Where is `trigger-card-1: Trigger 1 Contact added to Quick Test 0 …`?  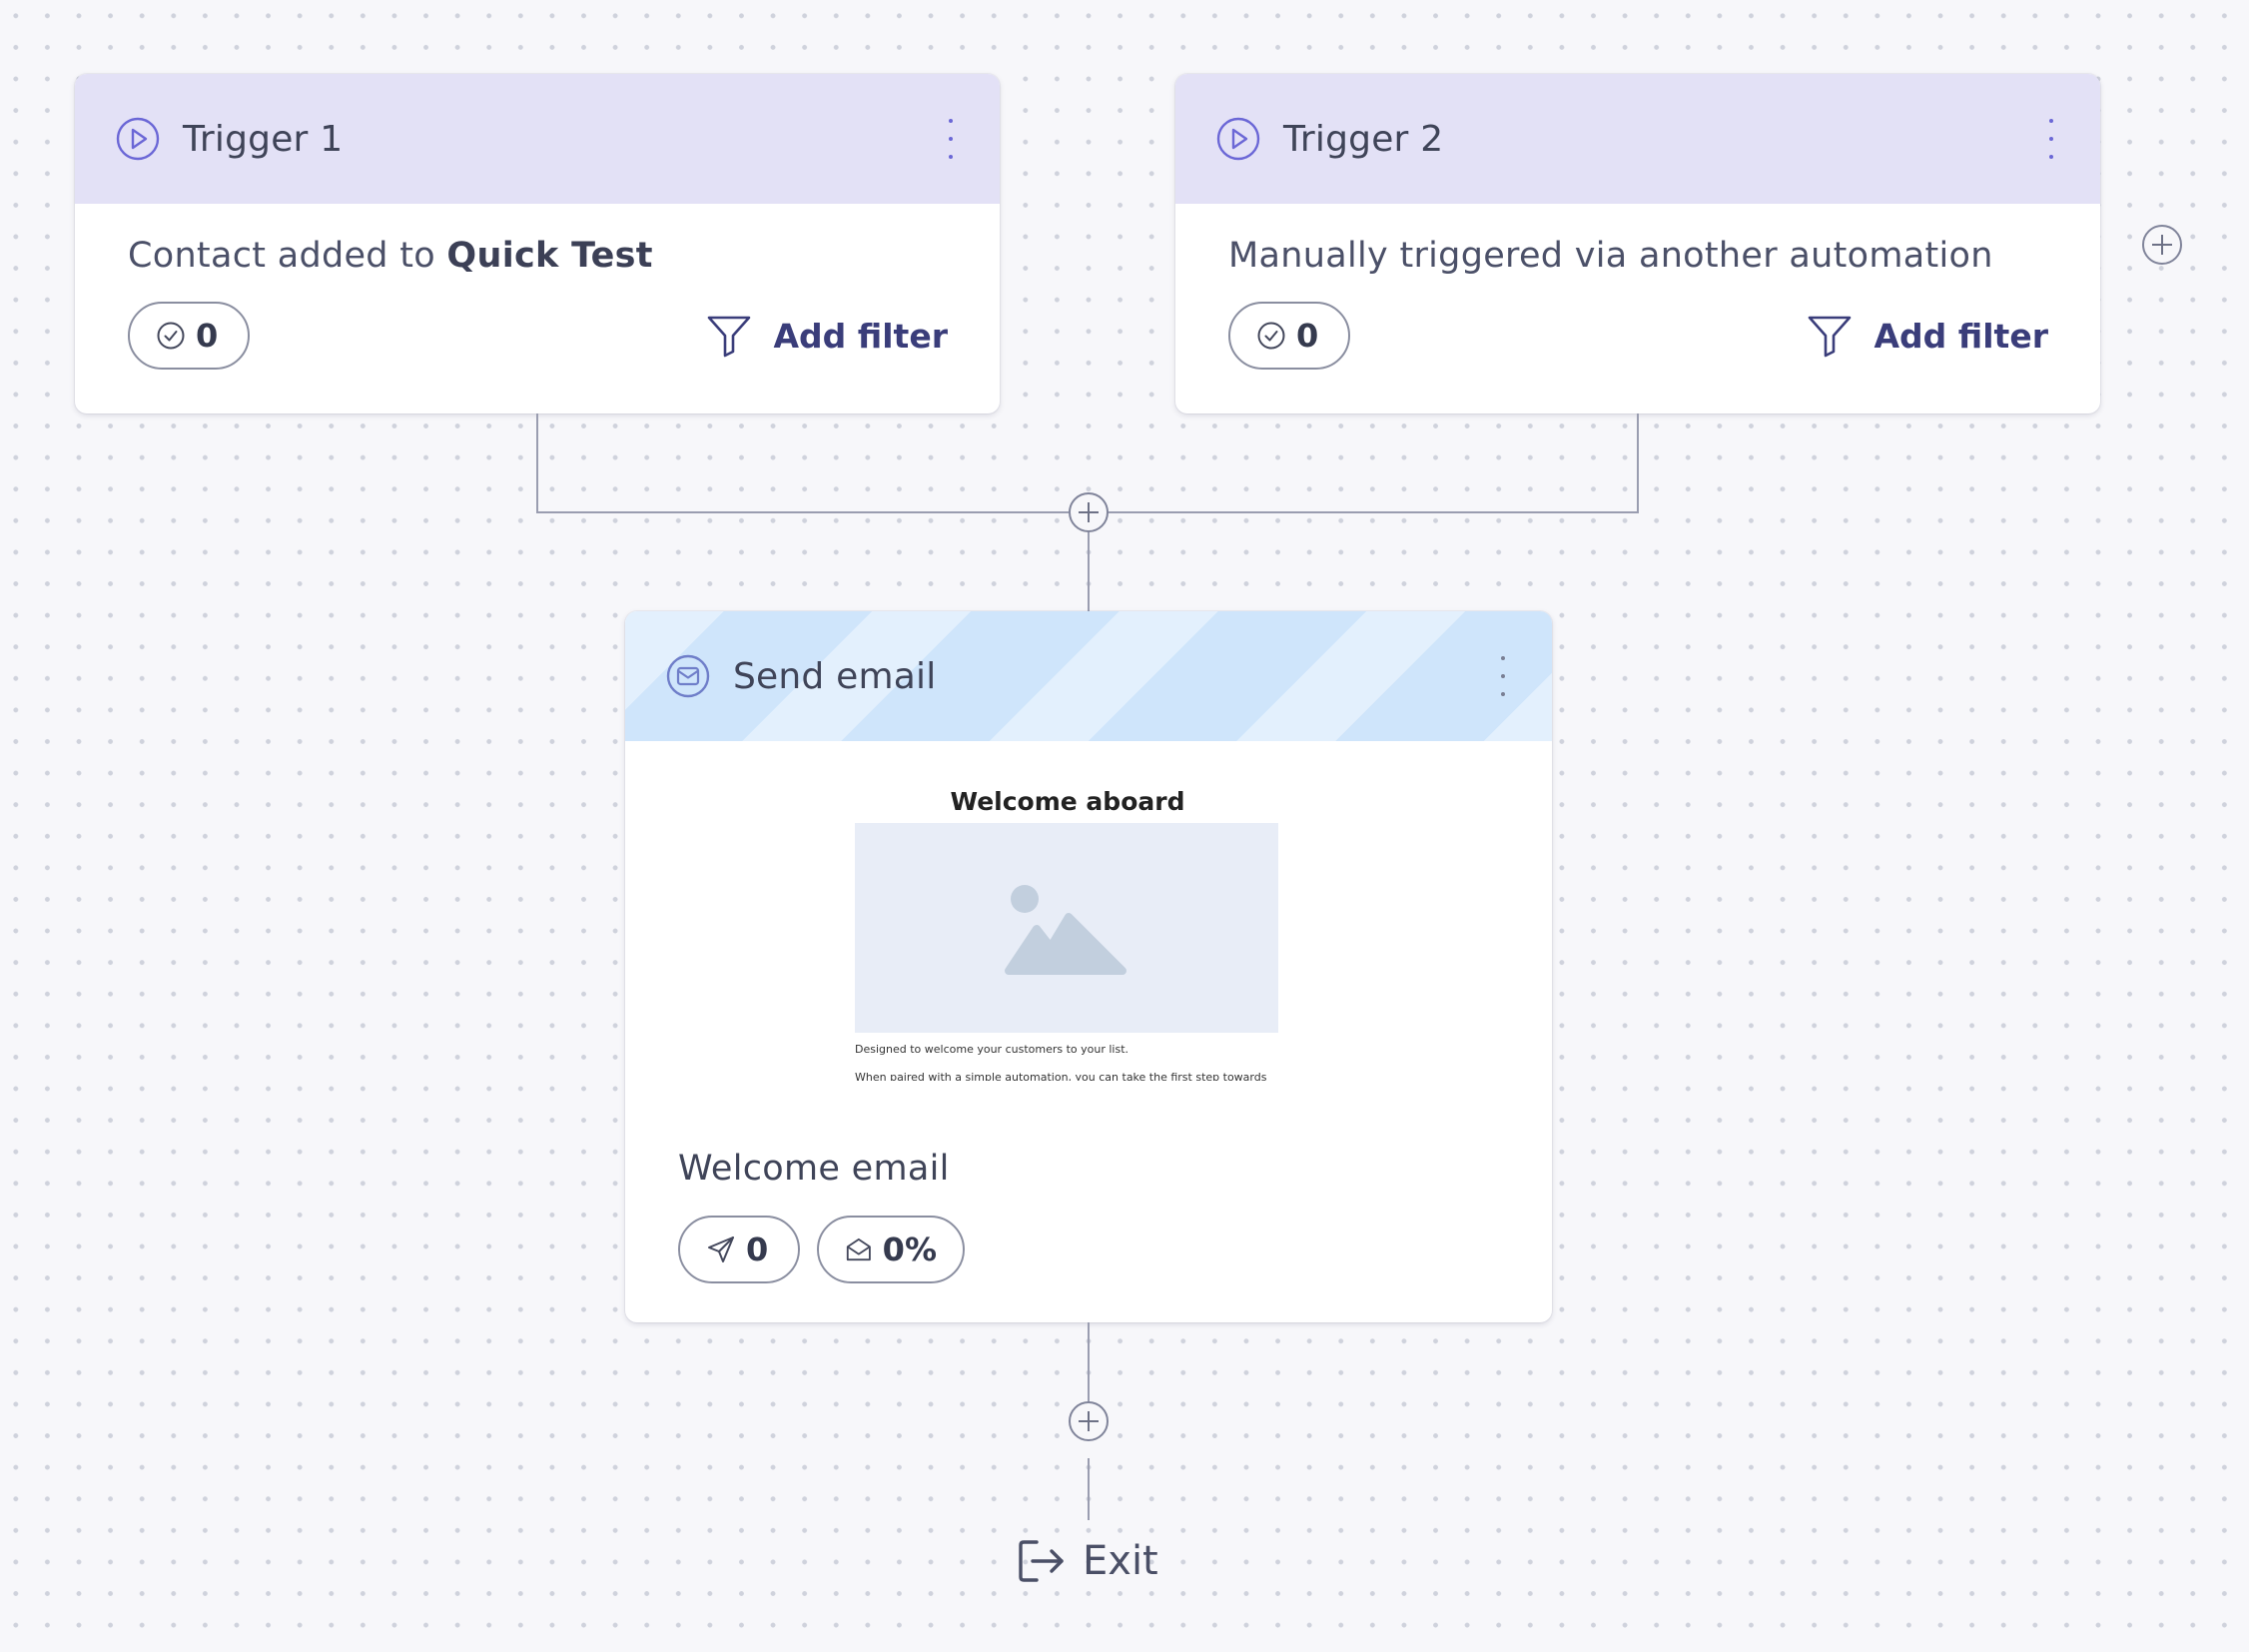 trigger-card-1: Trigger 1 Contact added to Quick Test 0 … is located at coordinates (537, 243).